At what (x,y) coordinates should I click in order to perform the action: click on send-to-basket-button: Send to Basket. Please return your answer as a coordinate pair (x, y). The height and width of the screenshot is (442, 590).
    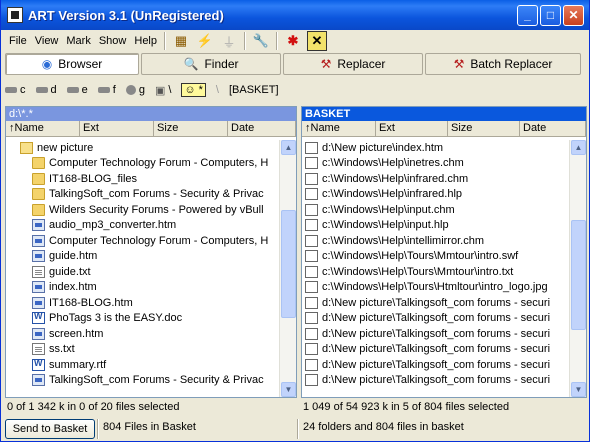
    Looking at the image, I should click on (50, 429).